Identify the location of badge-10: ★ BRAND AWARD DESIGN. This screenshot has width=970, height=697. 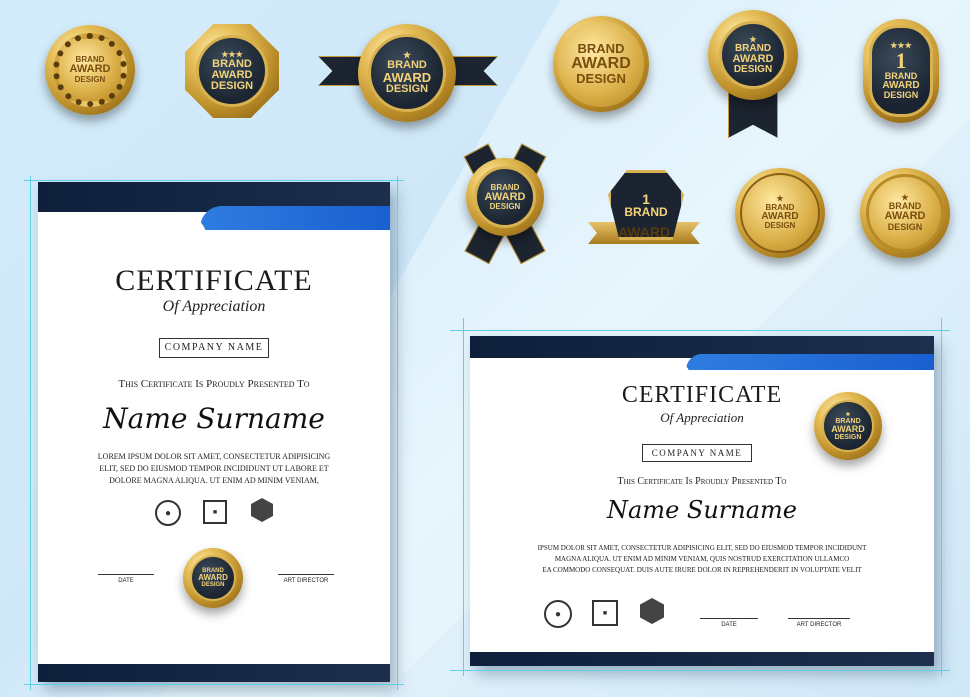
(905, 213).